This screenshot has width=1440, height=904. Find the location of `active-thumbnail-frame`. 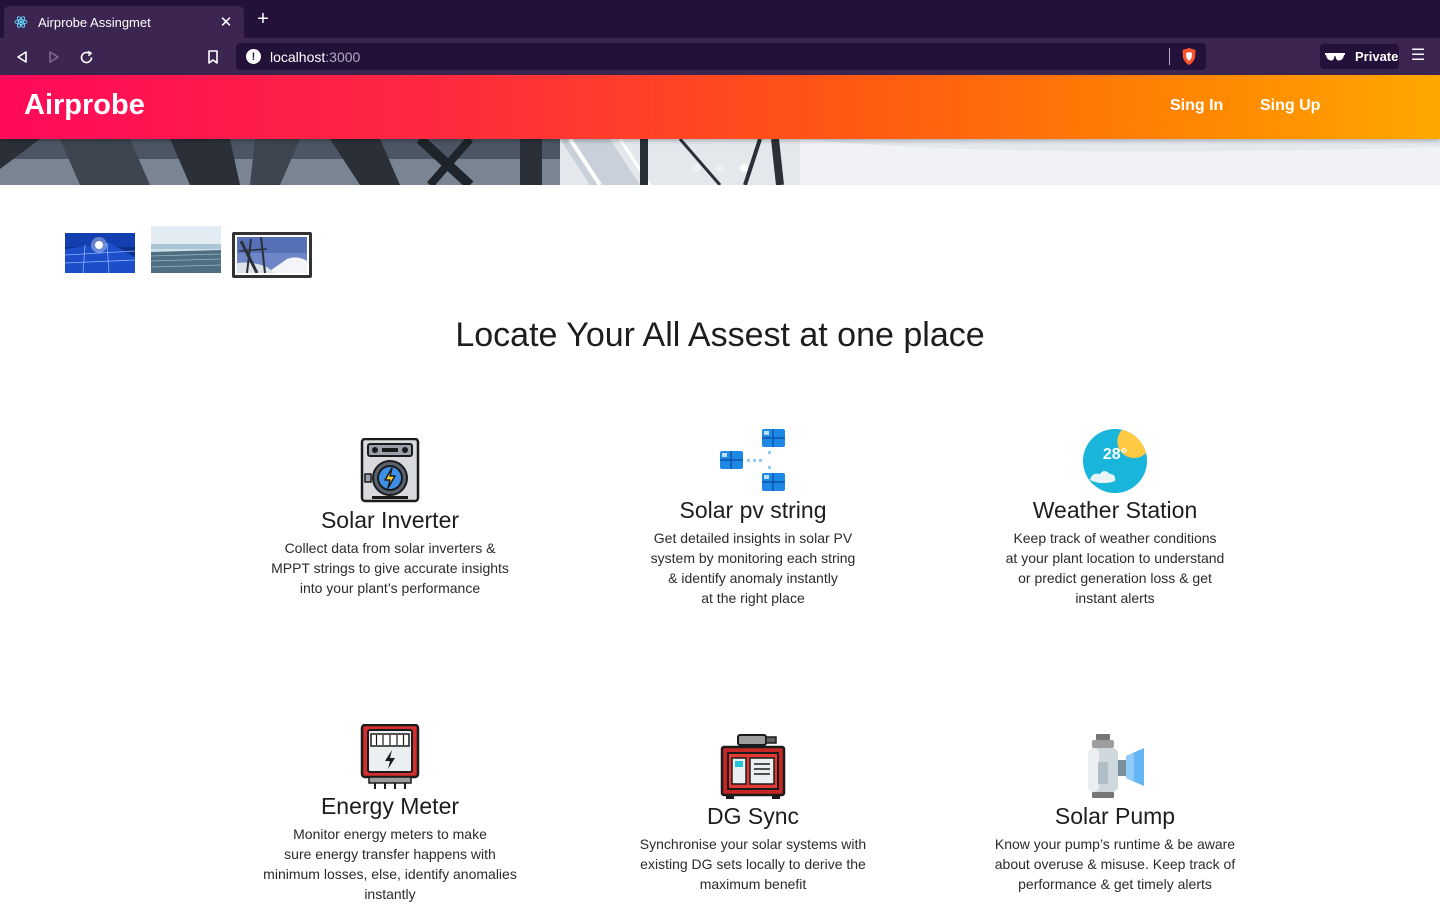

active-thumbnail-frame is located at coordinates (272, 255).